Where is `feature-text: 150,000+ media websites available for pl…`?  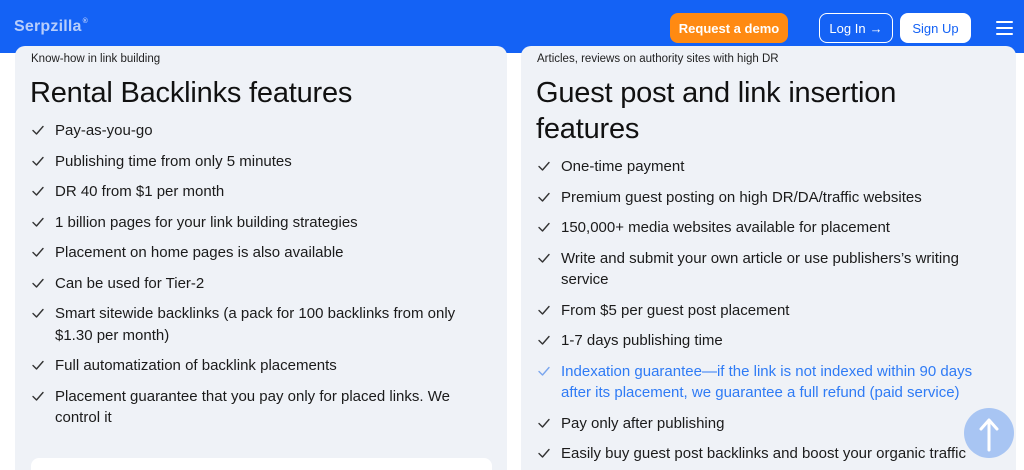
feature-text: 150,000+ media websites available for pl… is located at coordinates (725, 227).